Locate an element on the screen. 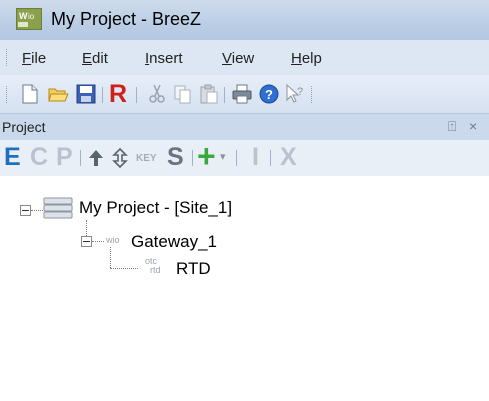  arrow-up-icon is located at coordinates (96, 158).